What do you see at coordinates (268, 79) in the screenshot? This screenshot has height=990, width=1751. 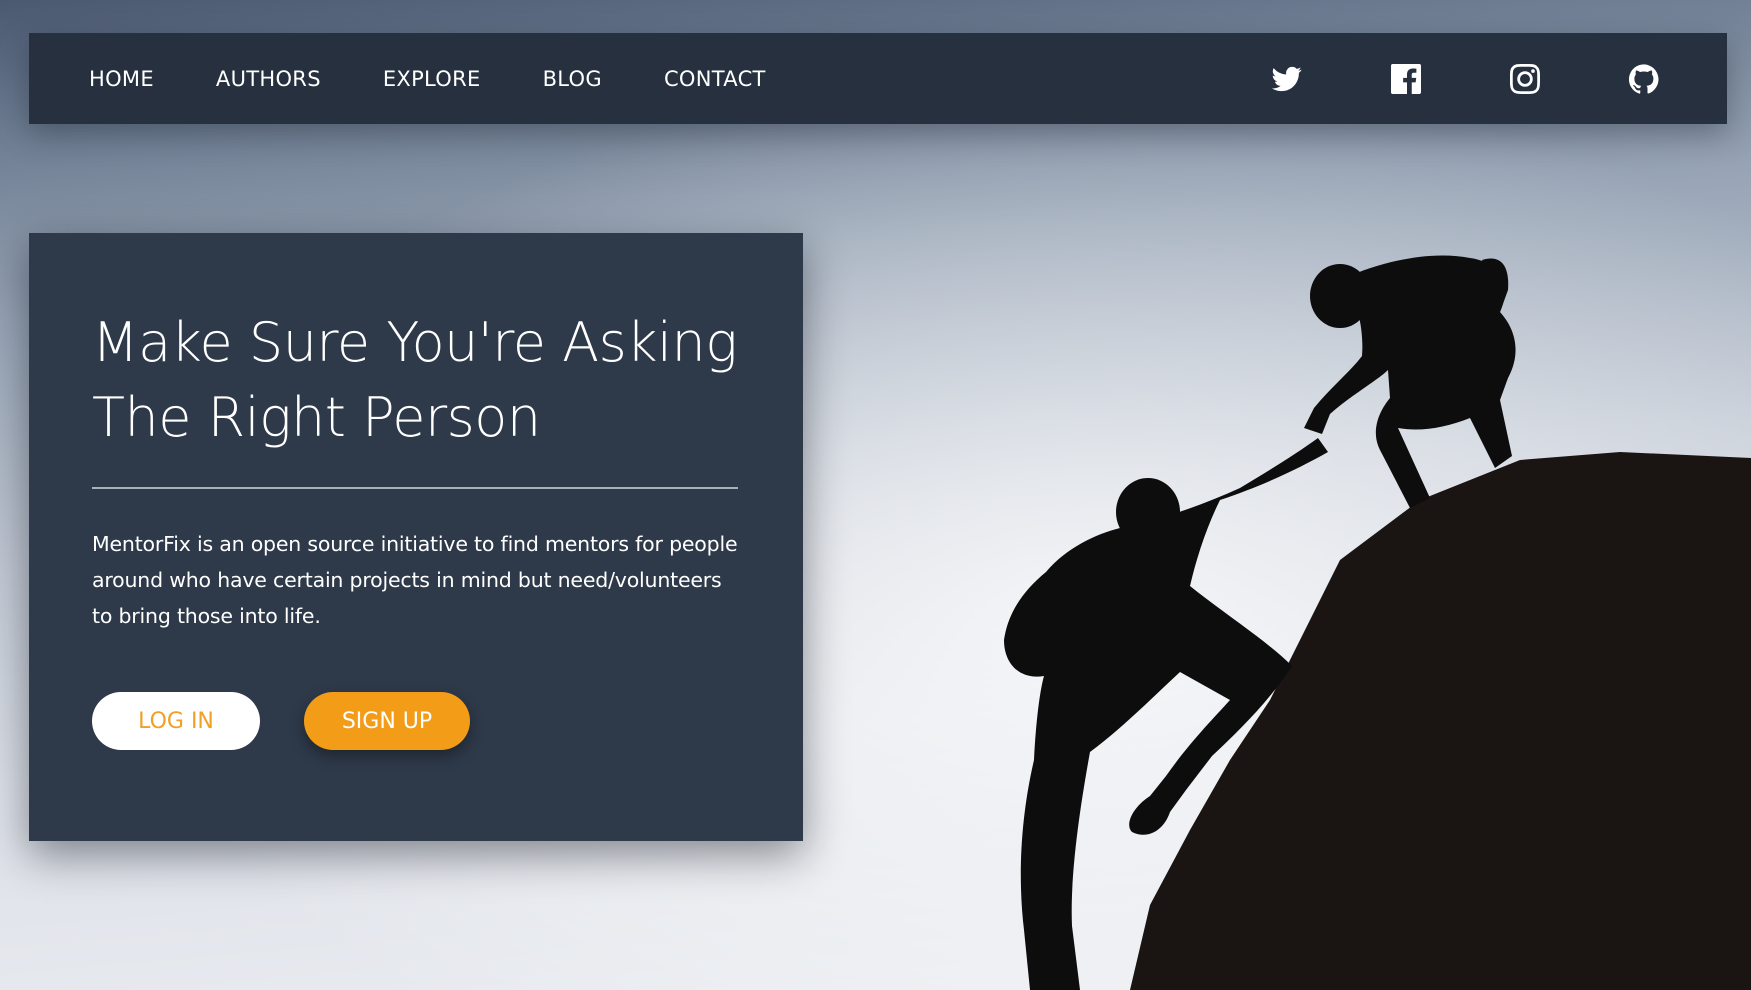 I see `nav-link-authors: AUTHORS` at bounding box center [268, 79].